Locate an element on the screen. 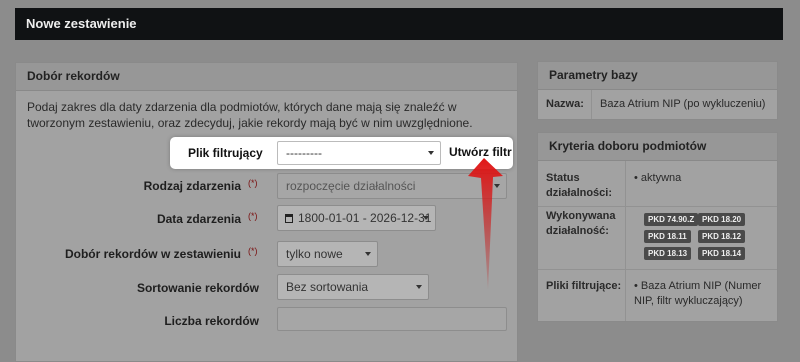  arrow-shape is located at coordinates (485, 224).